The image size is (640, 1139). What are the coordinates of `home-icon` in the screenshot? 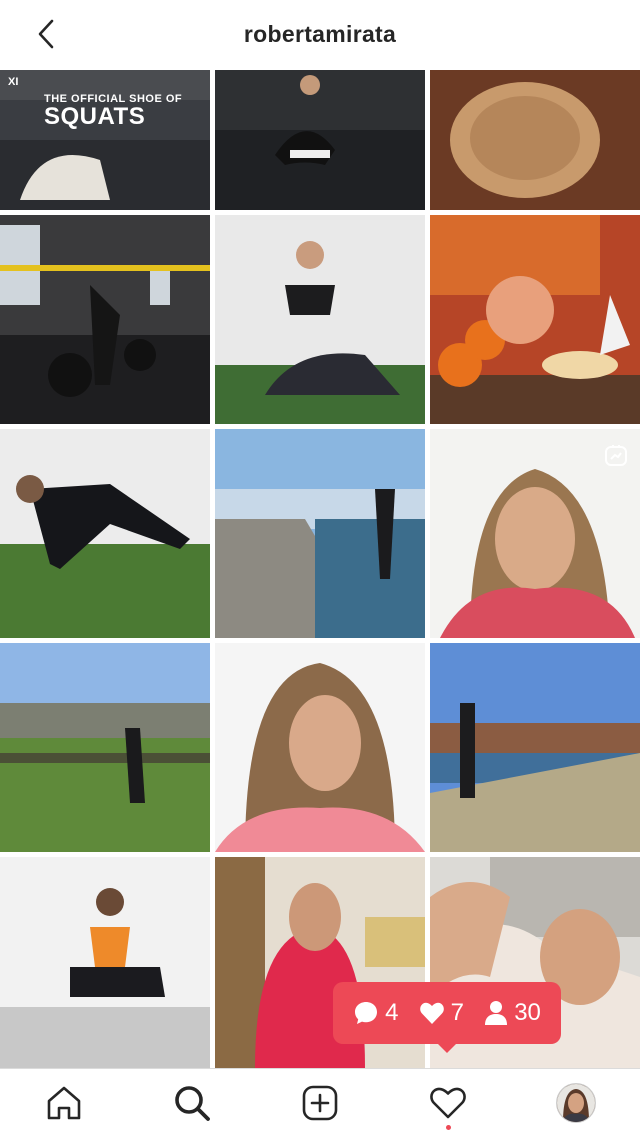 It's located at (64, 1103).